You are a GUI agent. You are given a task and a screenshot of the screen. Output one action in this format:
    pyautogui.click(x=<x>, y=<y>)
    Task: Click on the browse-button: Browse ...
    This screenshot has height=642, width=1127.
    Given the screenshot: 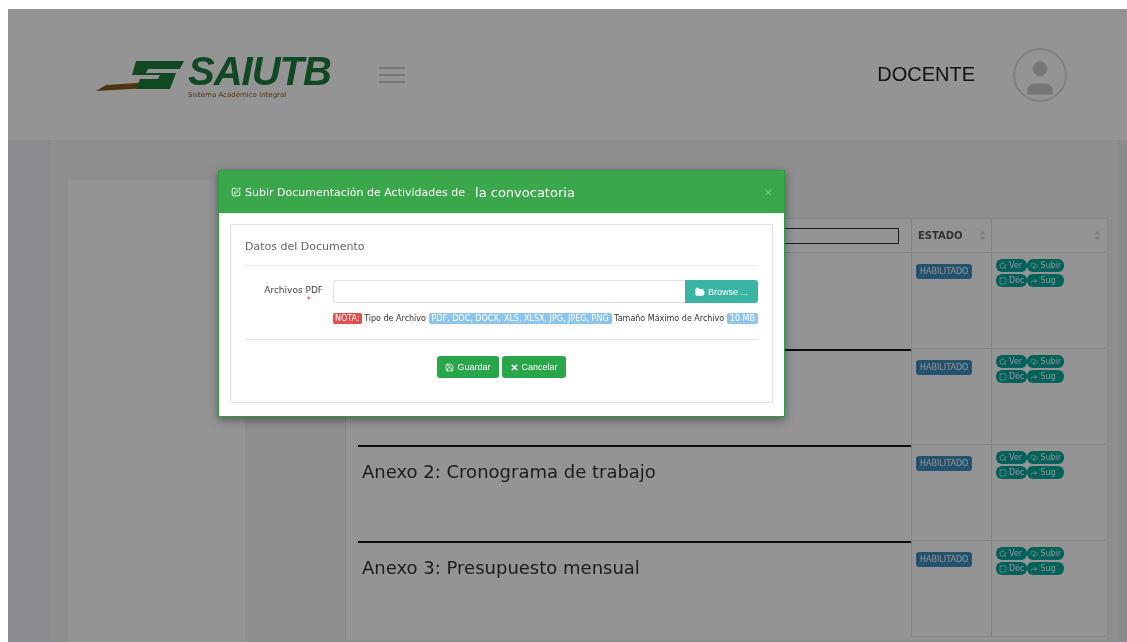 What is the action you would take?
    pyautogui.click(x=721, y=291)
    